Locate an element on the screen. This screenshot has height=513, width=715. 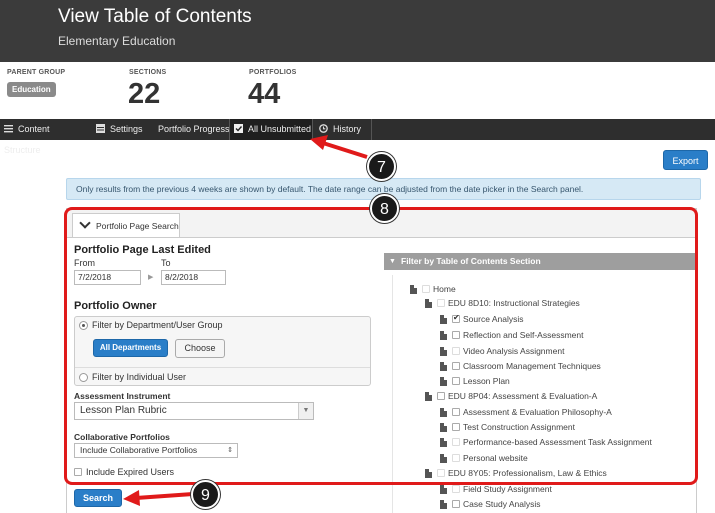
tab-history: History is located at coordinates (343, 129).